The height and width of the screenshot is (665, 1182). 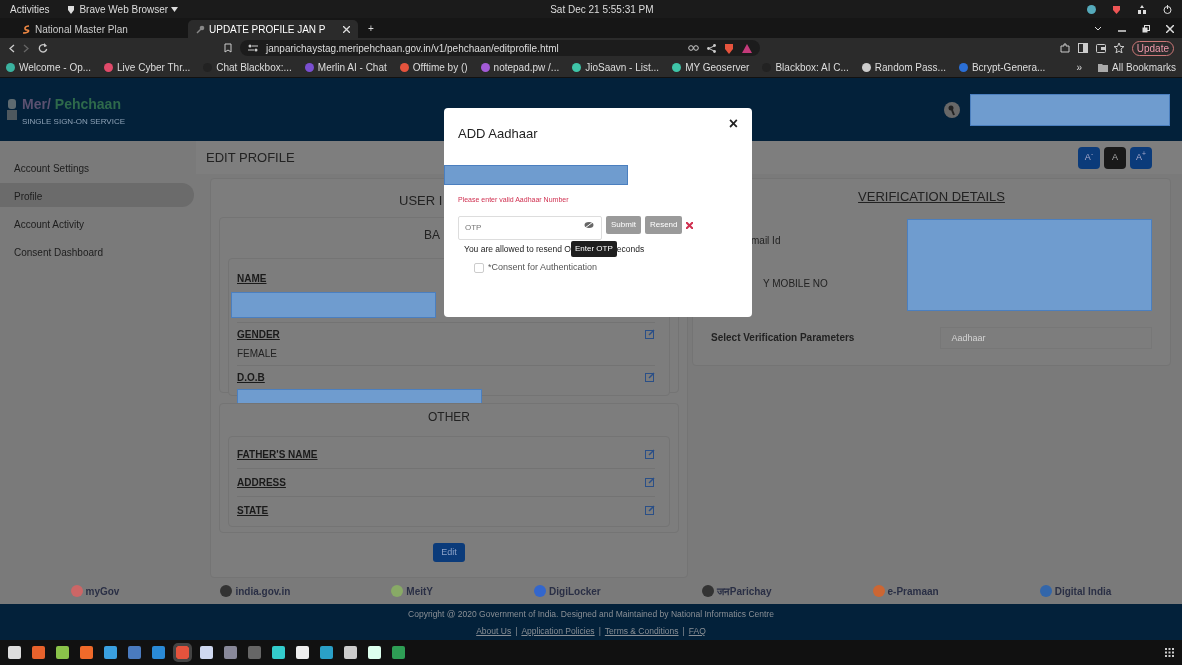 What do you see at coordinates (277, 454) in the screenshot?
I see `field-label: FATHER'S NAME` at bounding box center [277, 454].